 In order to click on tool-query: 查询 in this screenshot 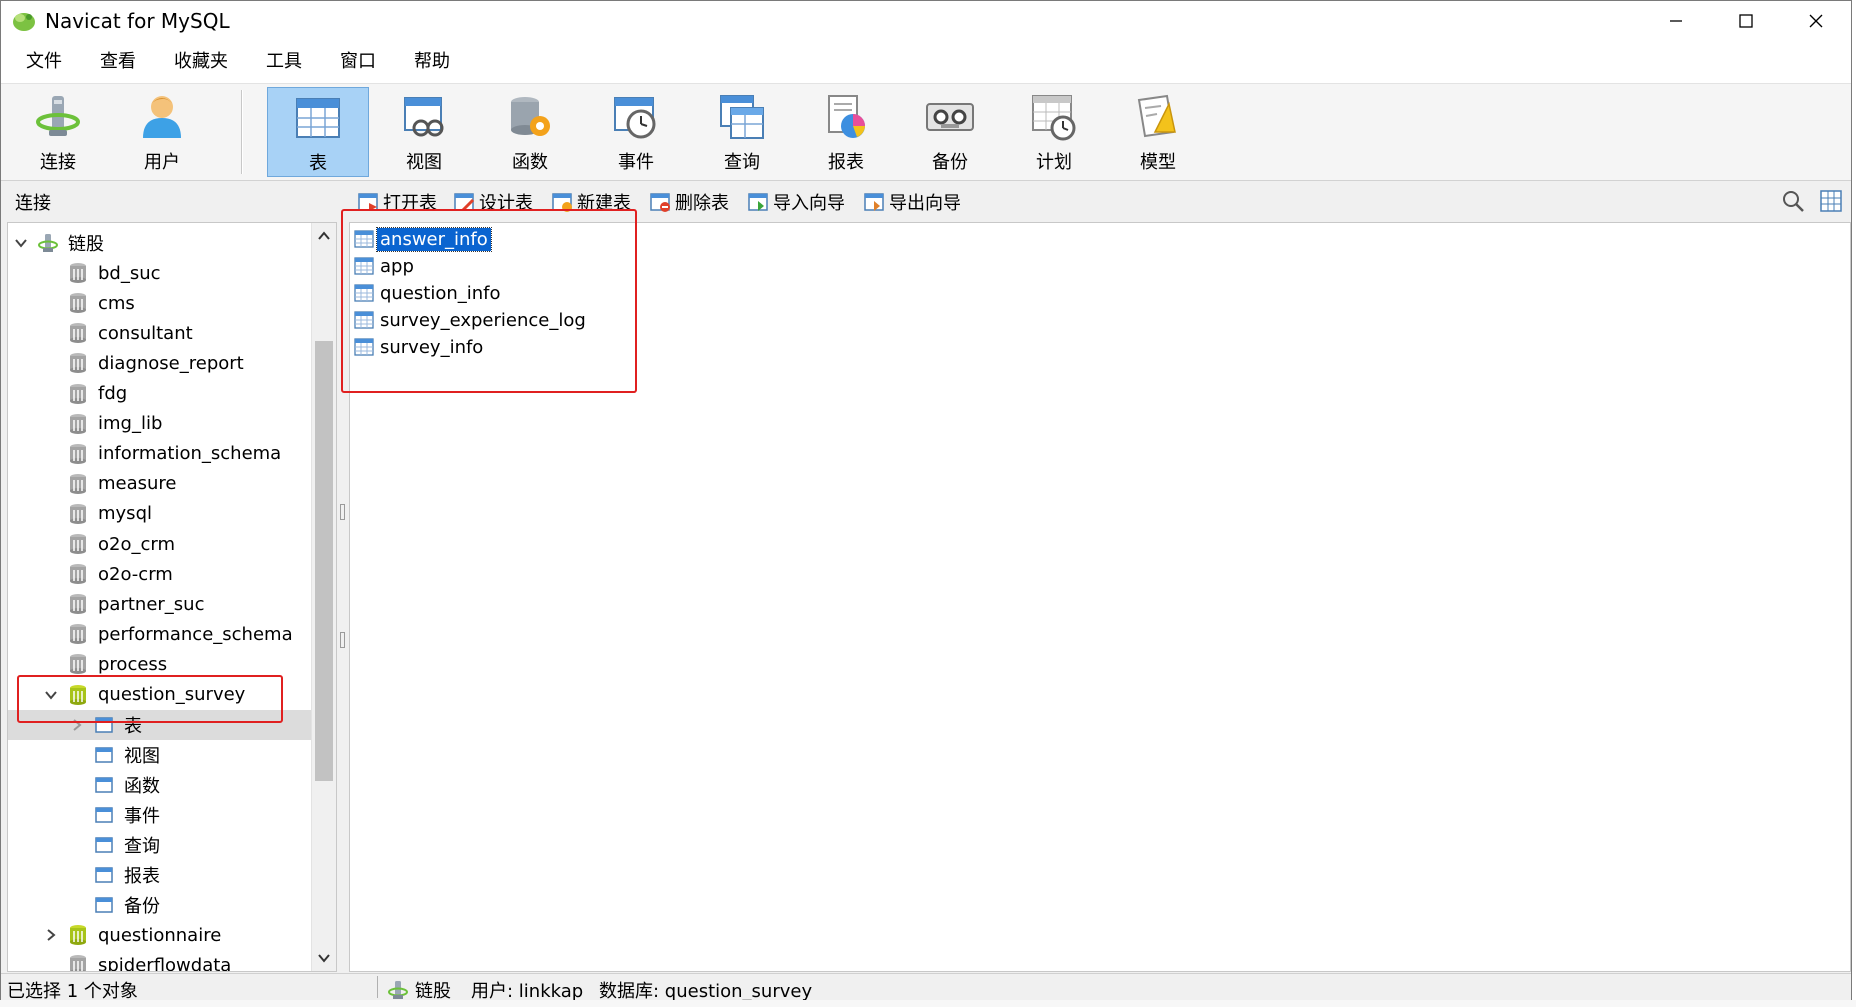, I will do `click(742, 132)`.